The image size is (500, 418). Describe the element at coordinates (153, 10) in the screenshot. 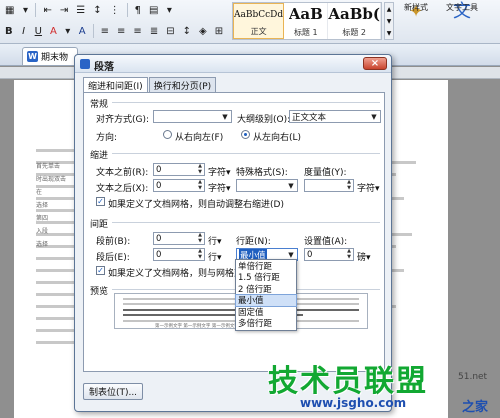

I see `table-icon: ▤` at that location.